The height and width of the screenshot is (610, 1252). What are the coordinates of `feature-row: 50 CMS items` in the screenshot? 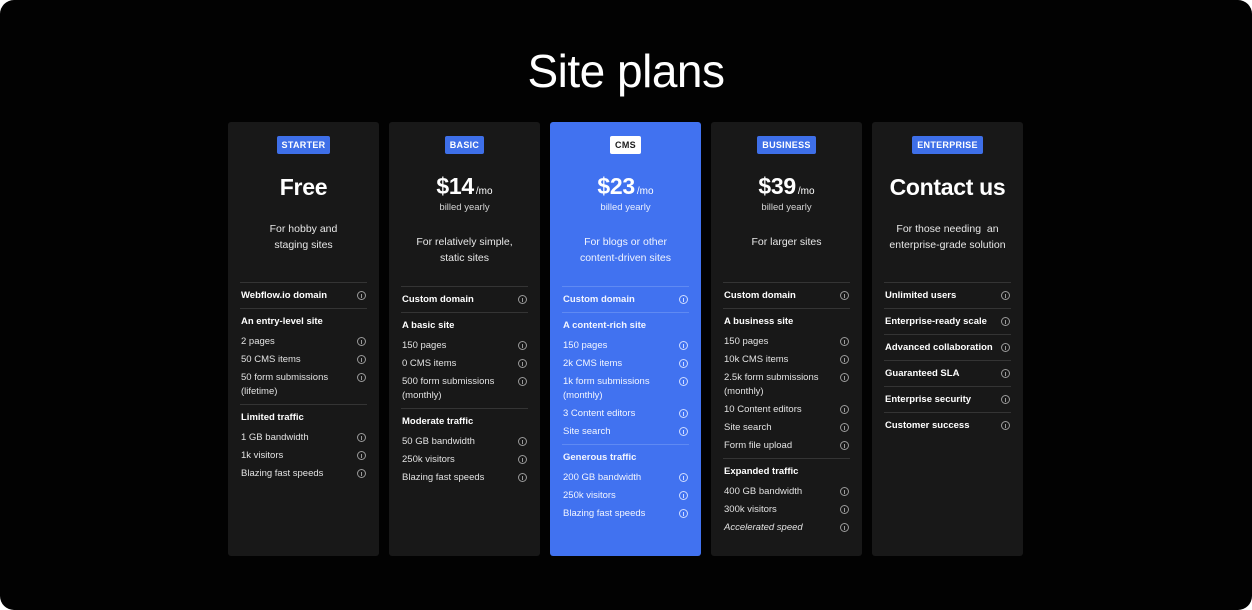 It's located at (303, 360).